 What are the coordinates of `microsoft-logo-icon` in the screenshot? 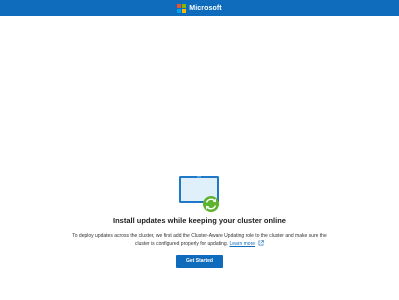 It's located at (182, 8).